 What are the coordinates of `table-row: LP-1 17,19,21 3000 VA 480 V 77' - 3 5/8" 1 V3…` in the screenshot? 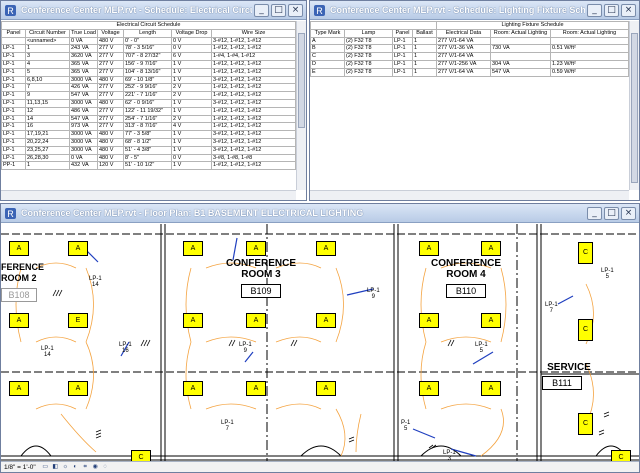 It's located at (148, 134).